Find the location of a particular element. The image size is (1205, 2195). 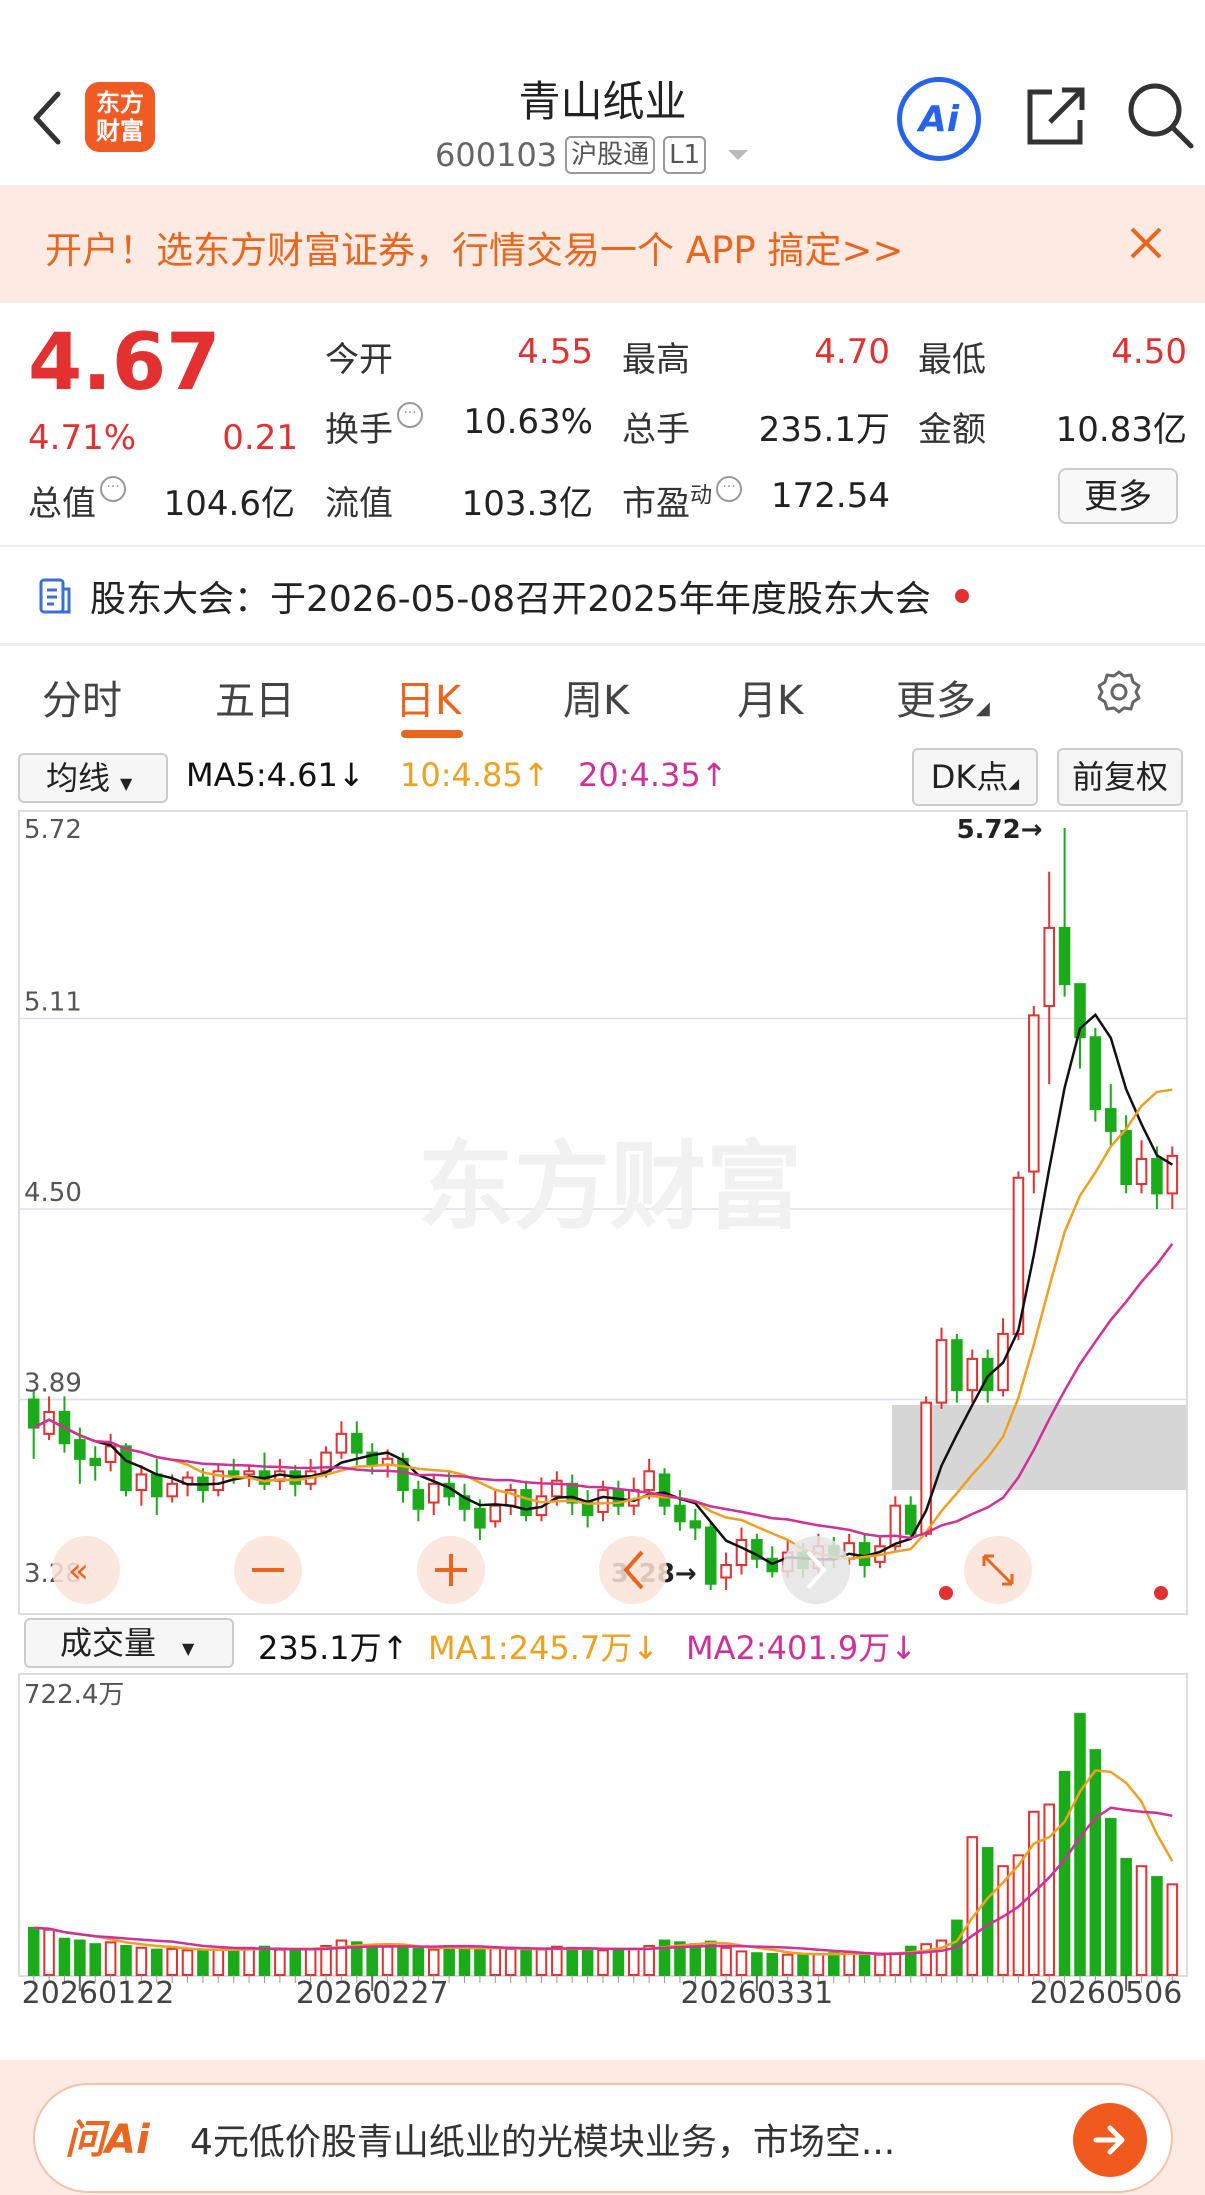

tab-five-day: 五日 is located at coordinates (255, 697).